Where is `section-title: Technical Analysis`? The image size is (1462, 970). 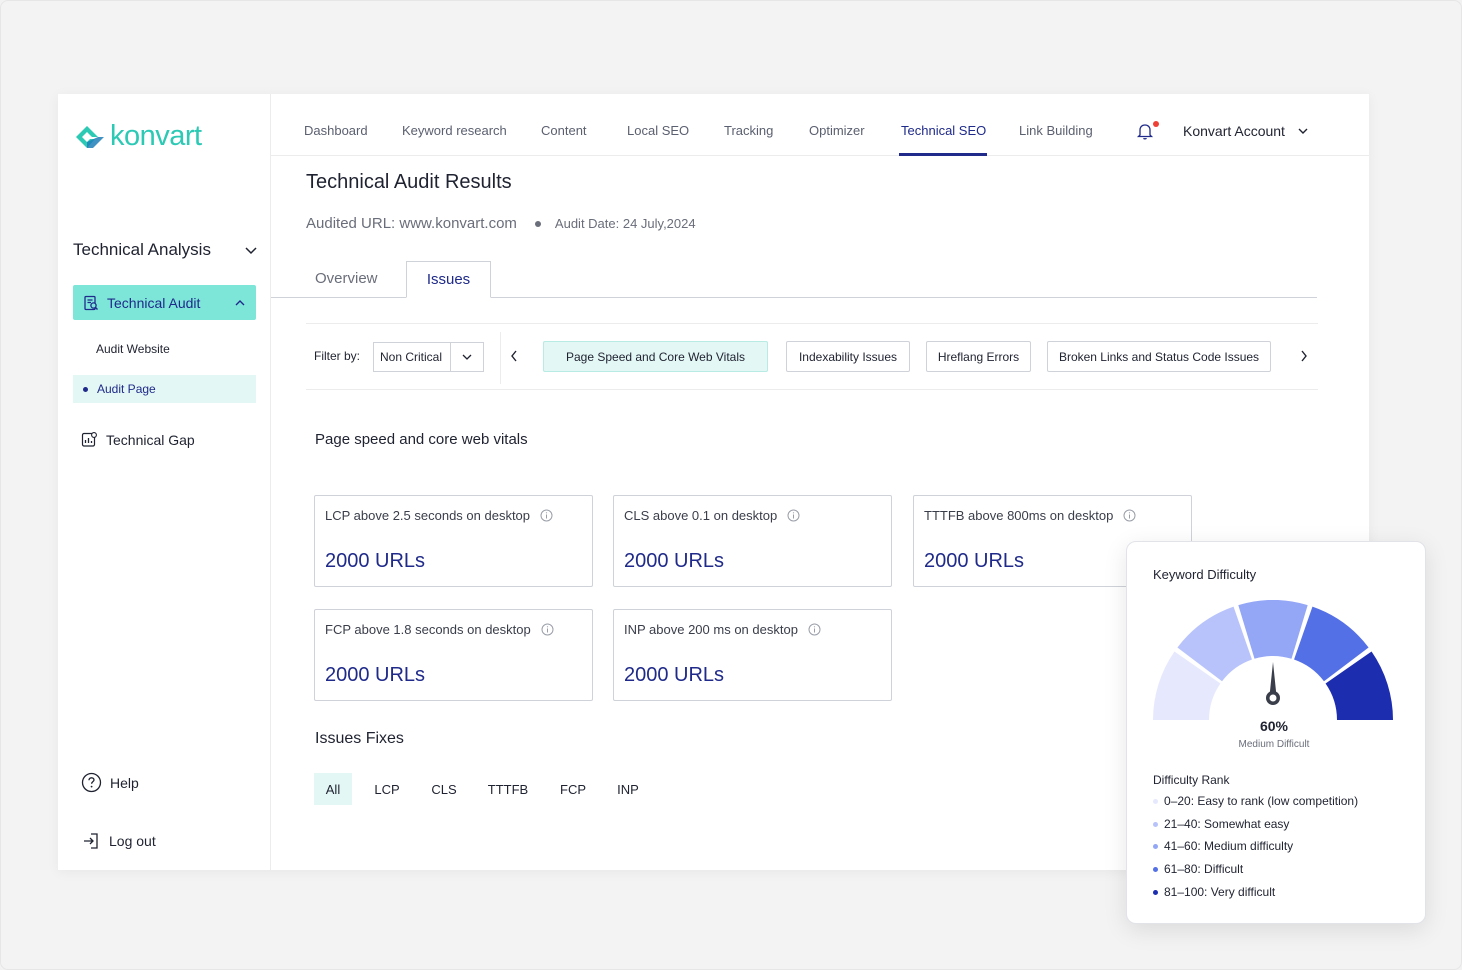 section-title: Technical Analysis is located at coordinates (142, 249).